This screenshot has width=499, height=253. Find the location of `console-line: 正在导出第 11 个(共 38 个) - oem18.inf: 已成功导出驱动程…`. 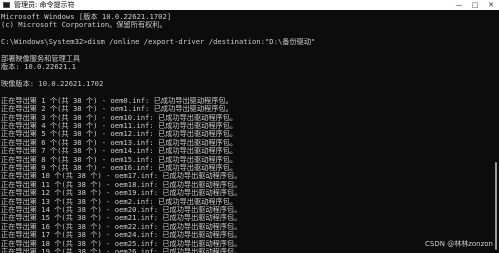

console-line: 正在导出第 11 个(共 38 个) - oem18.inf: 已成功导出驱动程… is located at coordinates (121, 184).